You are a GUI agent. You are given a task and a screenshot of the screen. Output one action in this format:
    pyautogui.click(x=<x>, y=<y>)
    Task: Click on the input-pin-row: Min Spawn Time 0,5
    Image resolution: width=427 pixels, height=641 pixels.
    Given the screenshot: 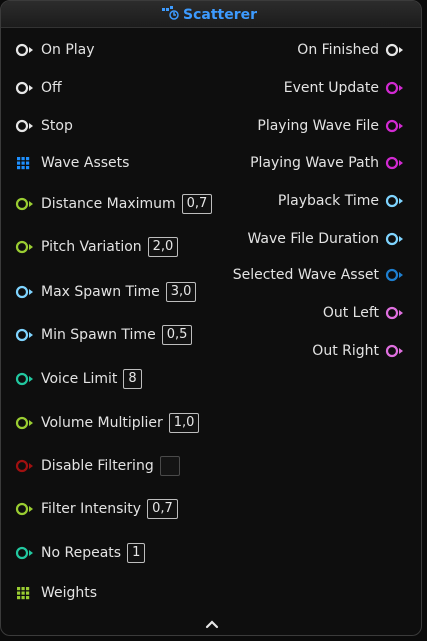 What is the action you would take?
    pyautogui.click(x=104, y=335)
    